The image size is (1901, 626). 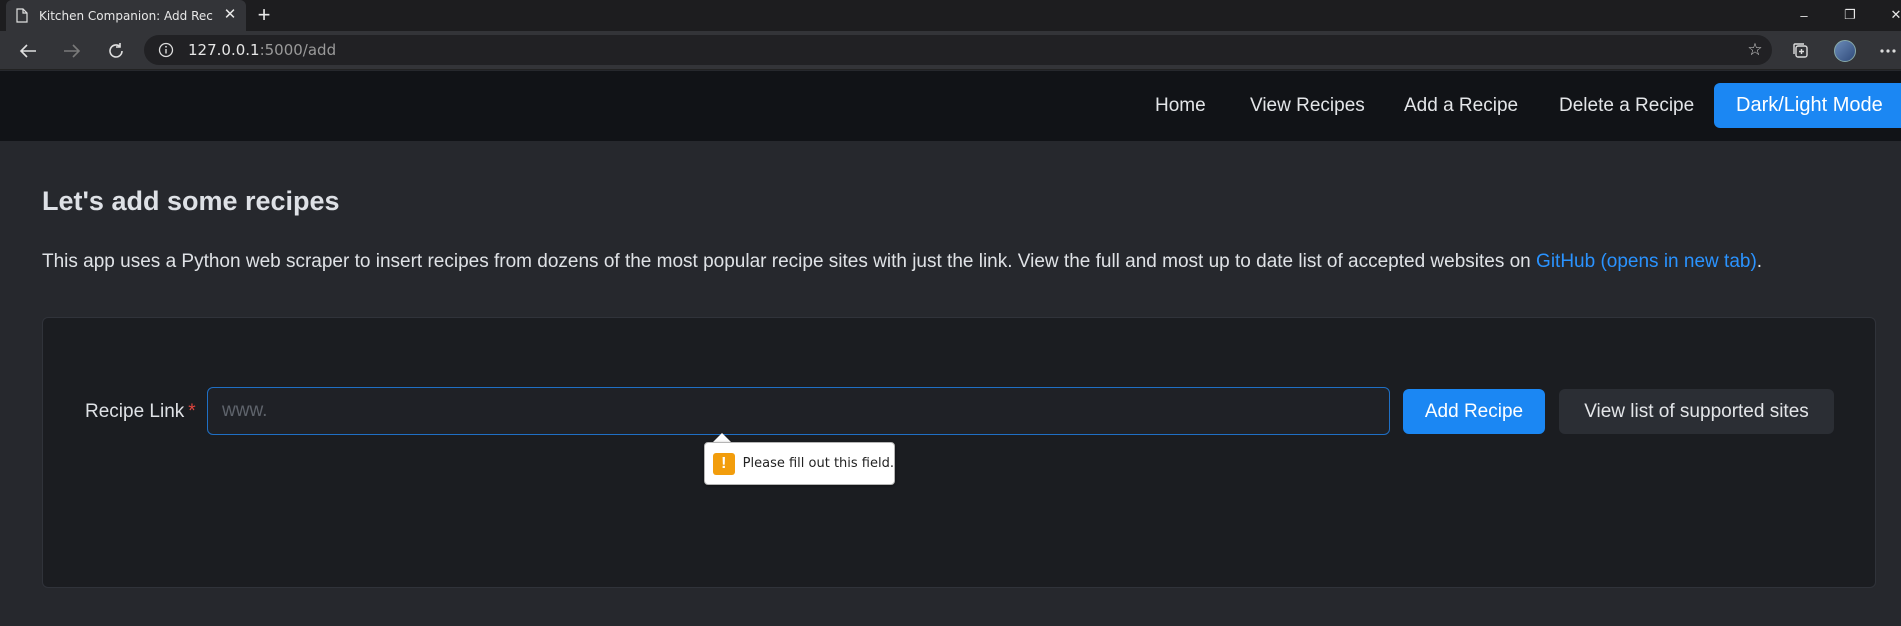 I want to click on forward-icon, so click(x=72, y=51).